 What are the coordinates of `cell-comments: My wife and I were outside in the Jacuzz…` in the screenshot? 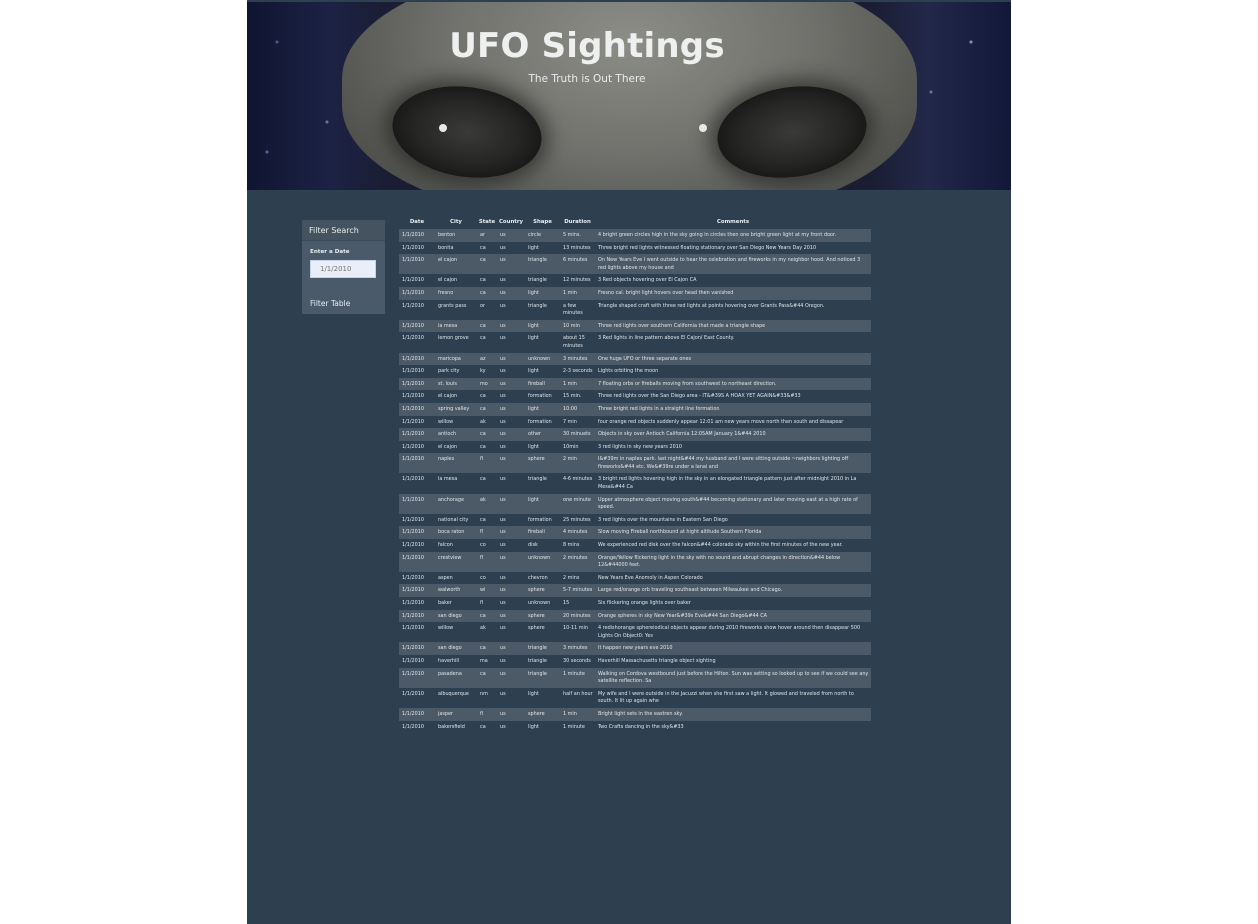 It's located at (733, 697).